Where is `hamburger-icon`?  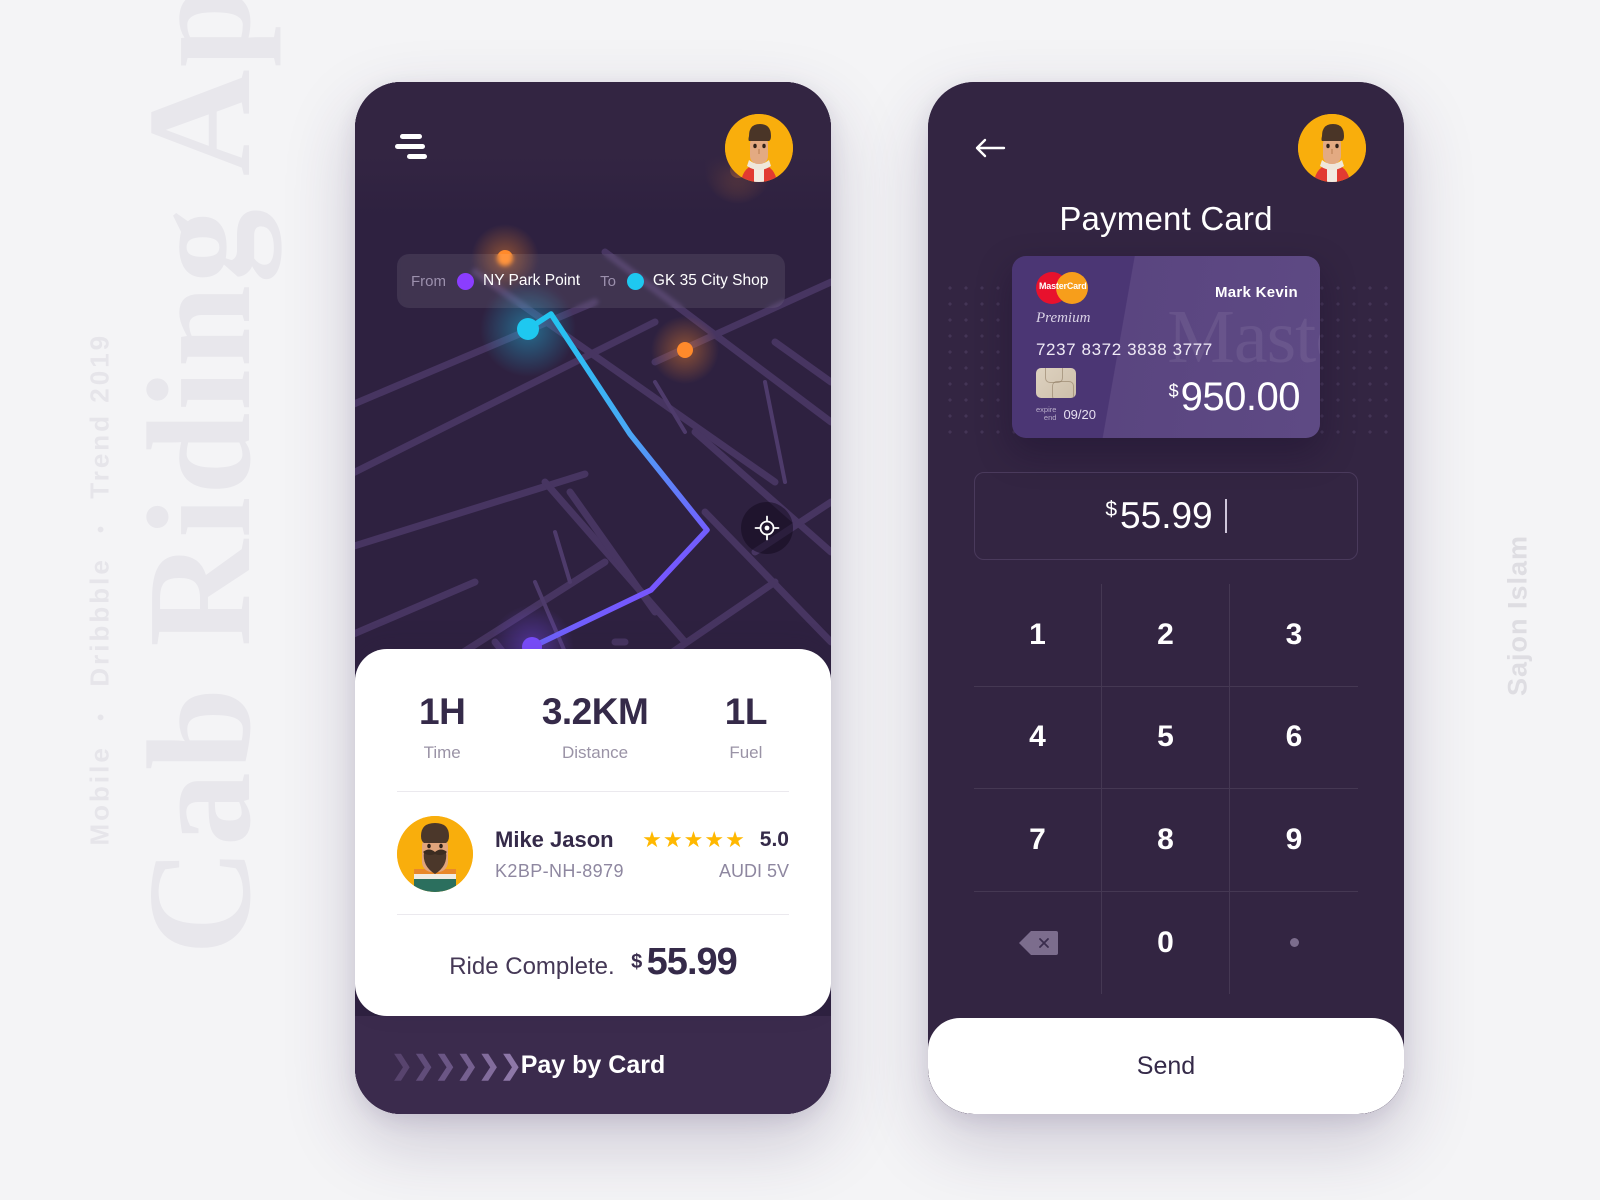
hamburger-icon is located at coordinates (414, 147).